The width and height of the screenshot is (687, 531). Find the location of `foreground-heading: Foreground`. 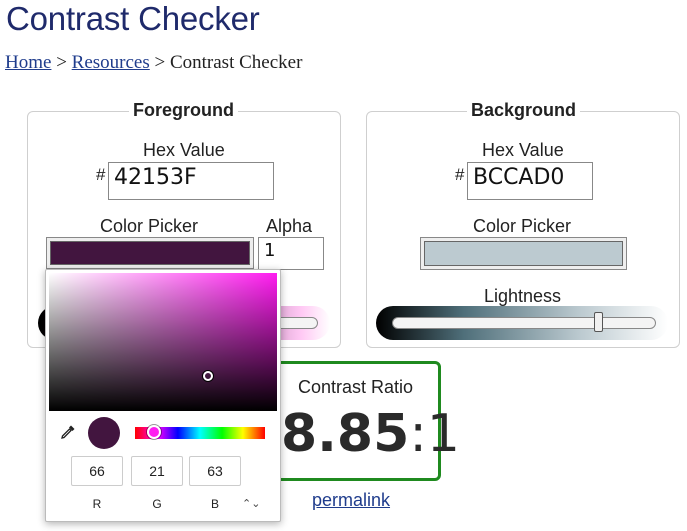

foreground-heading: Foreground is located at coordinates (183, 110).